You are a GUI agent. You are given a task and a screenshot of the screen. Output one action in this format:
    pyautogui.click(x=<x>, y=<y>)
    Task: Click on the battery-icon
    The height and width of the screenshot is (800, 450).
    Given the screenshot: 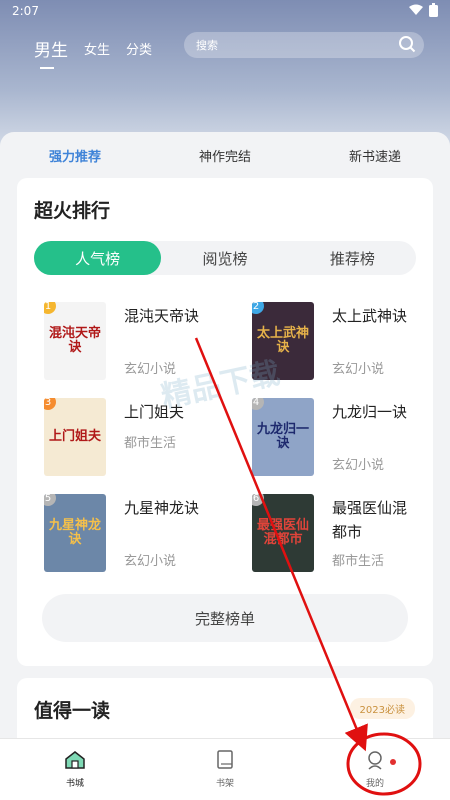 What is the action you would take?
    pyautogui.click(x=433, y=11)
    